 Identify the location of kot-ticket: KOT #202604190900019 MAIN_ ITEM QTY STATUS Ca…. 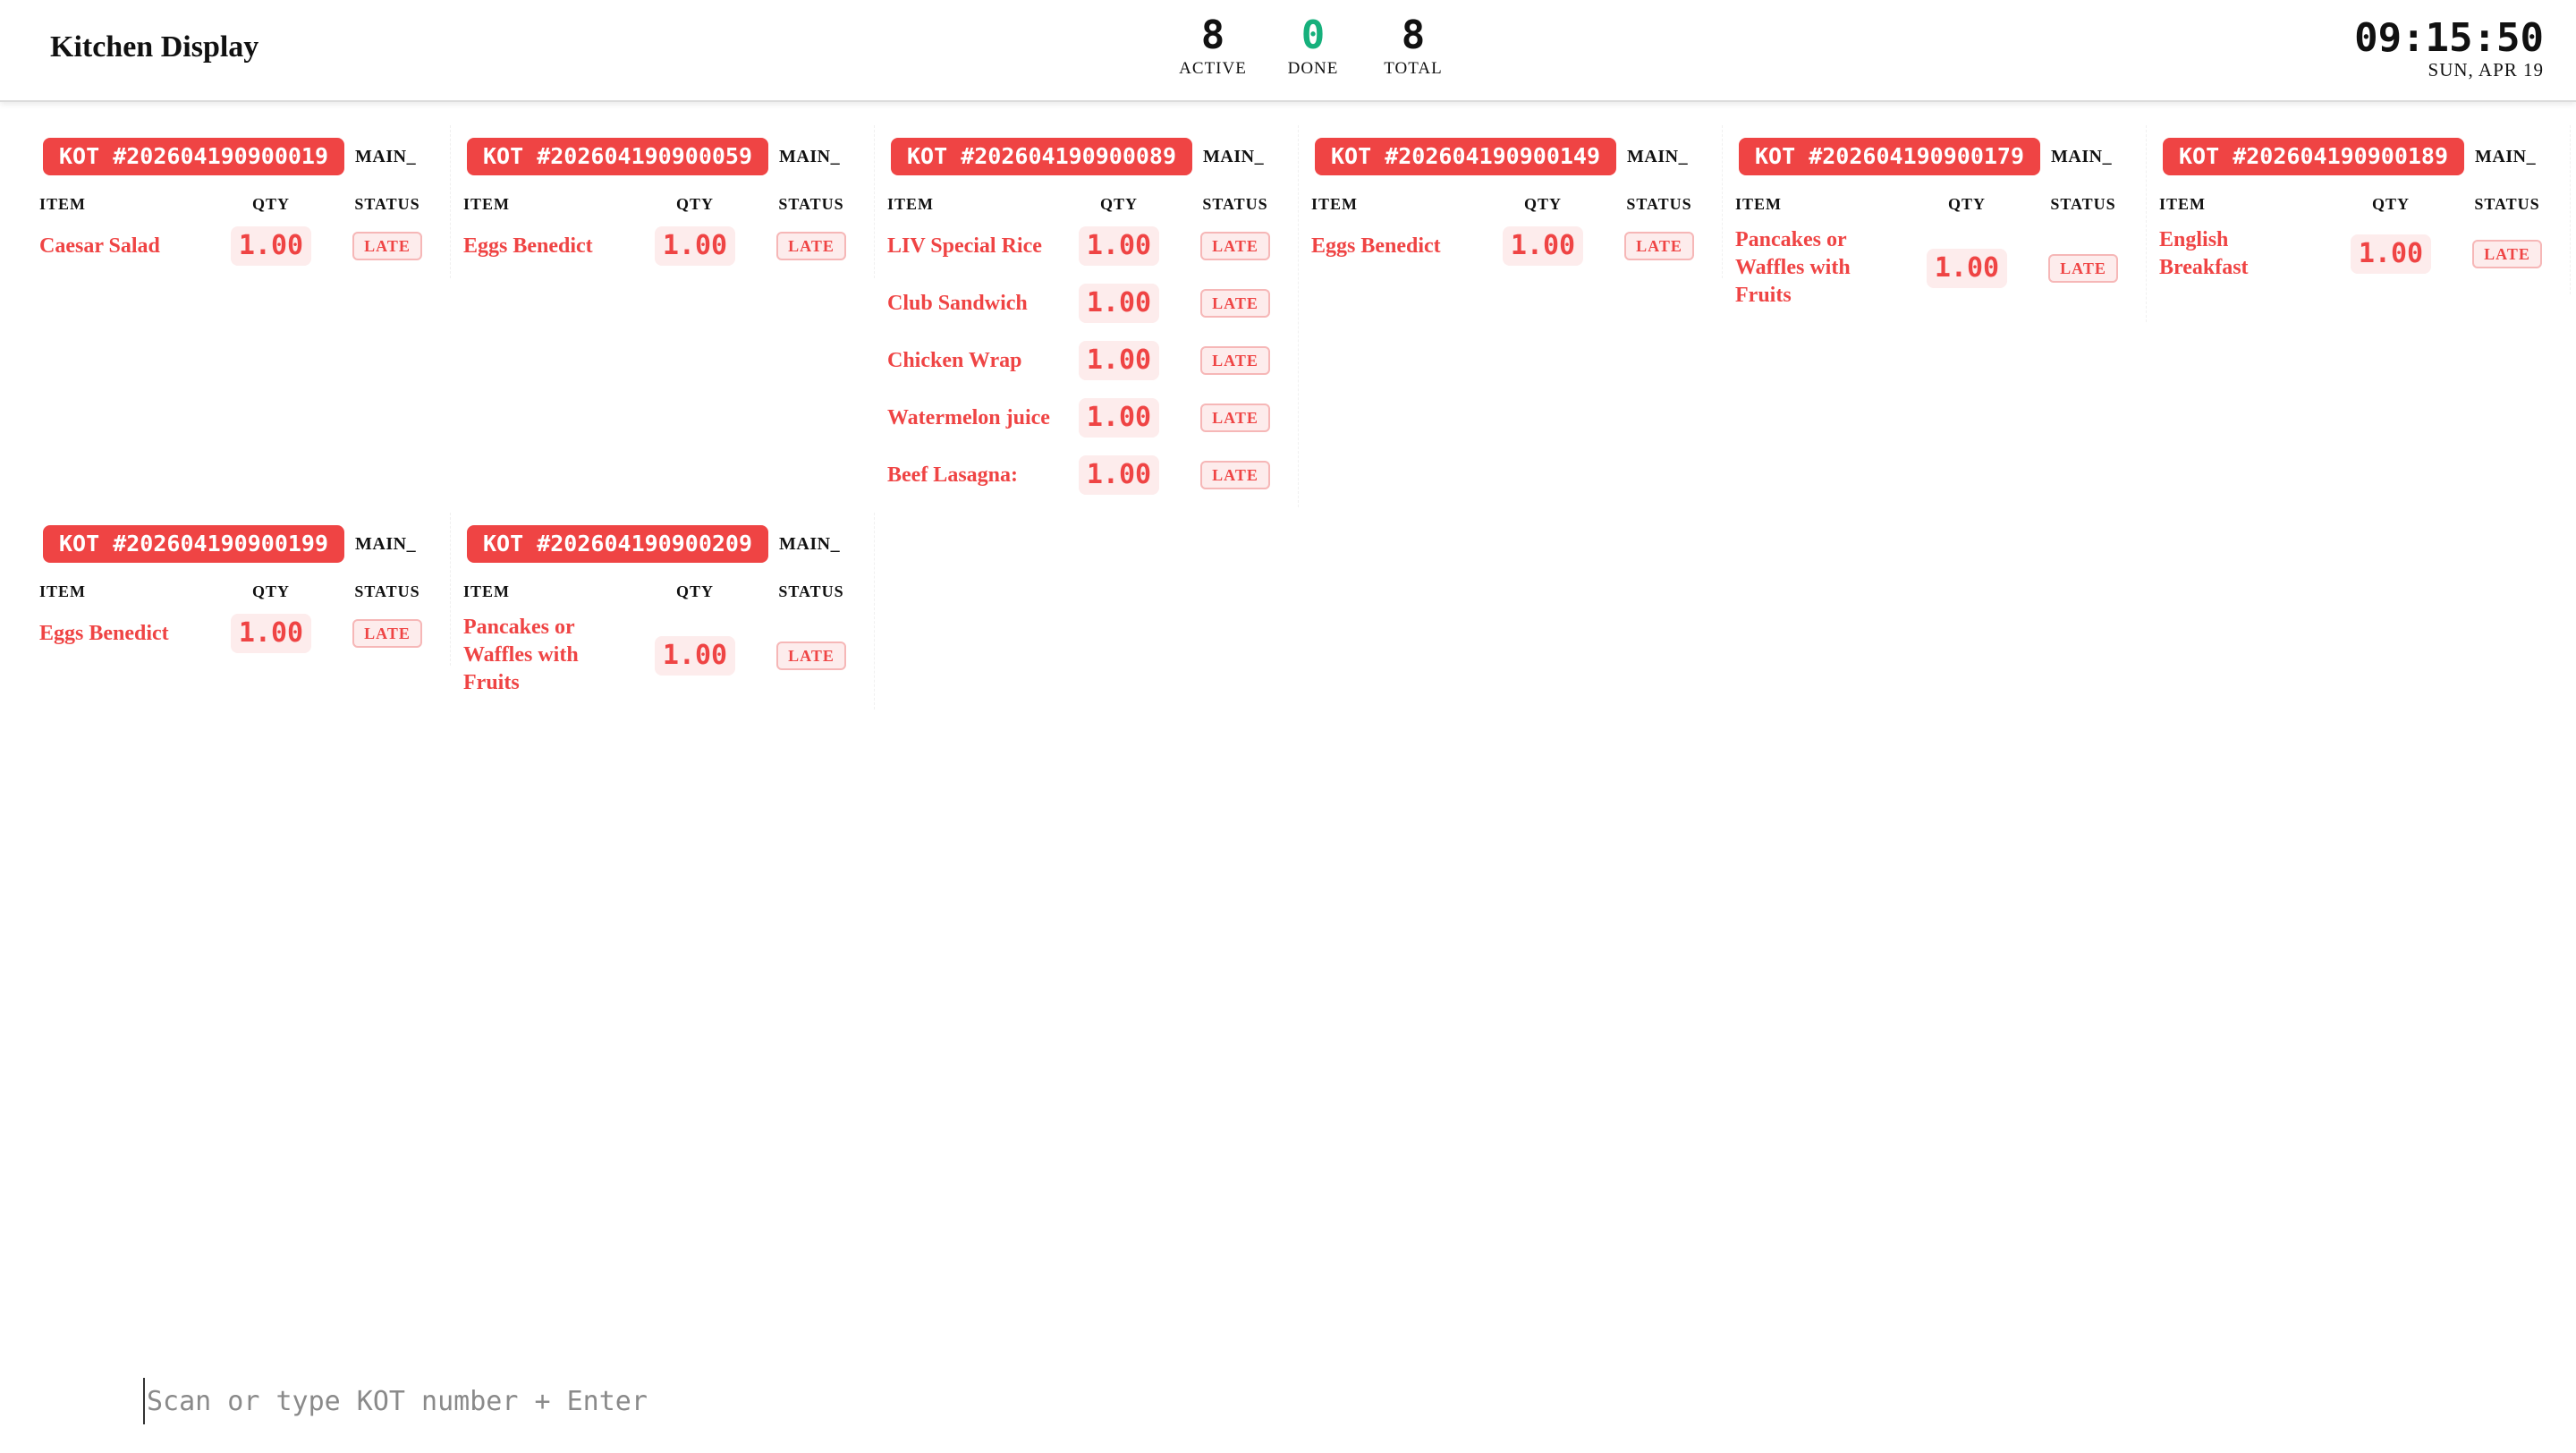
(239, 201).